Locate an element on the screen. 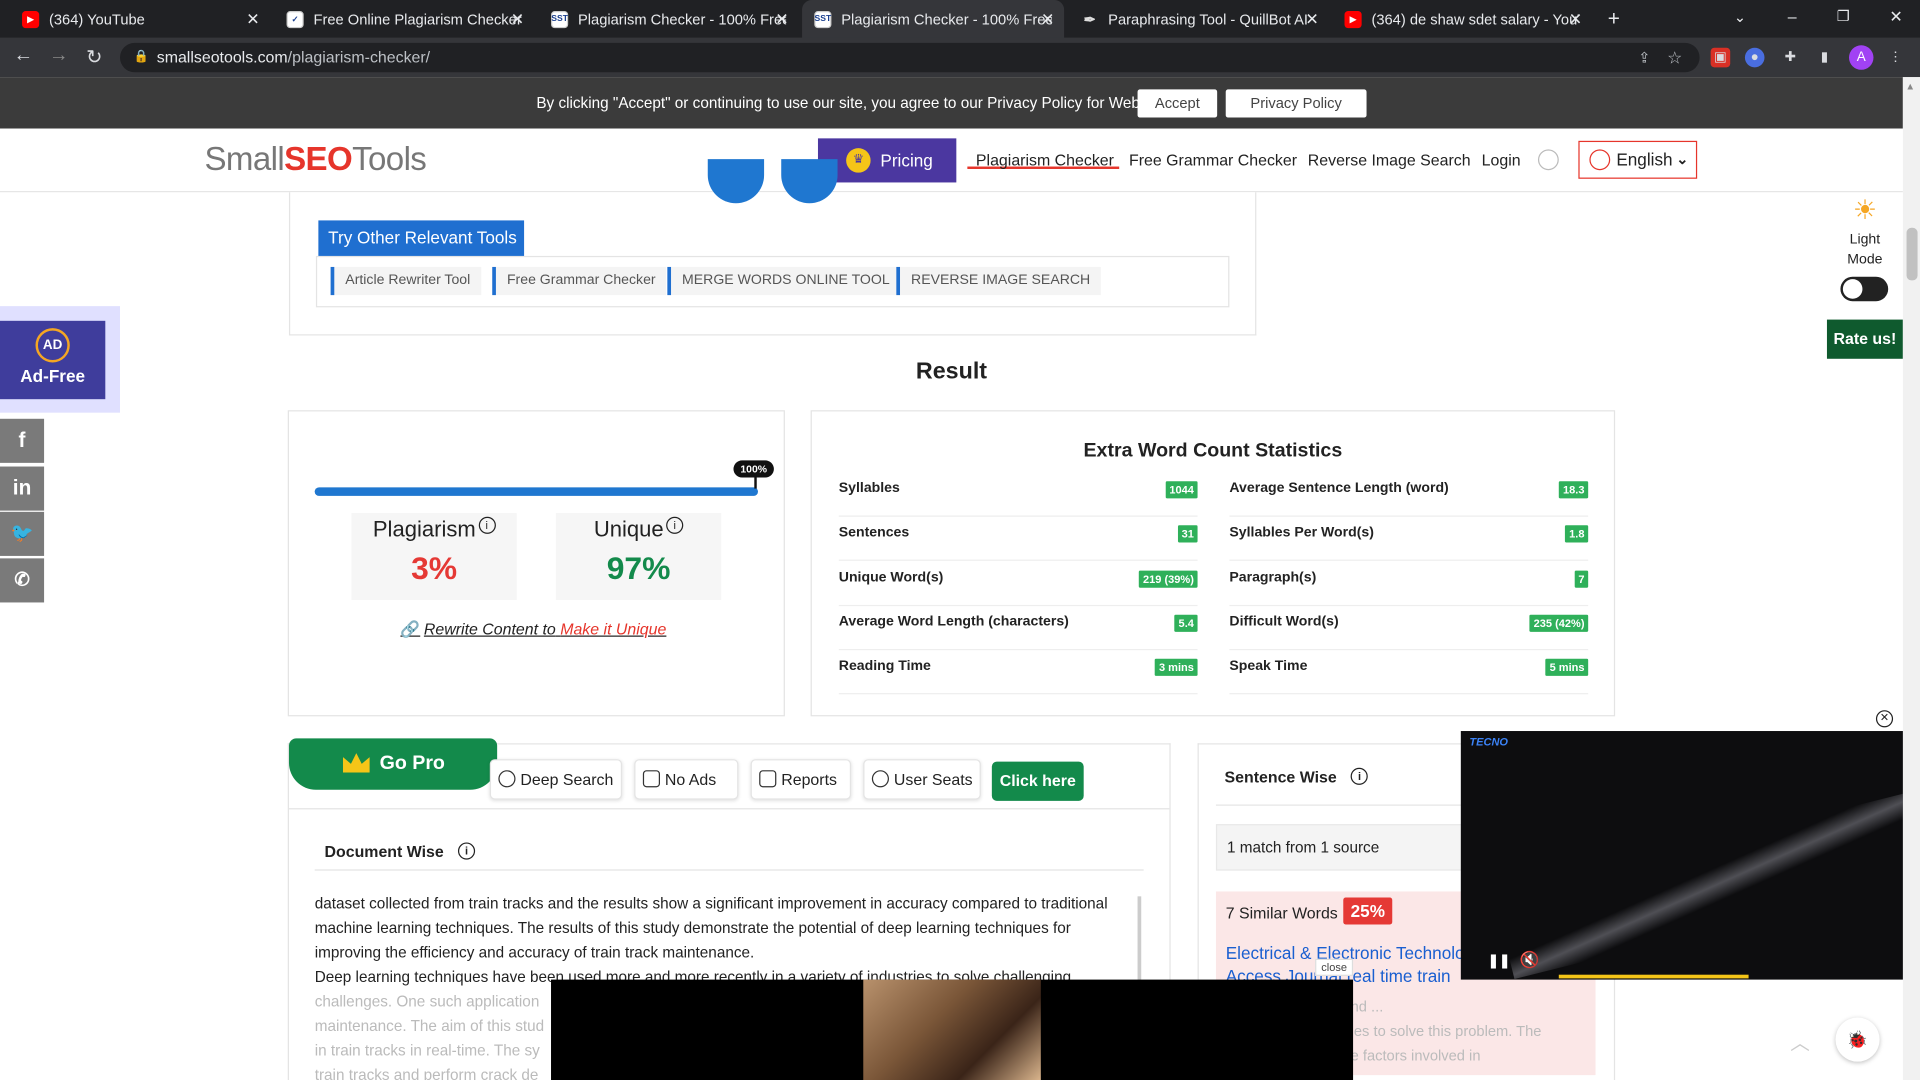  reports-button: Reports is located at coordinates (801, 779).